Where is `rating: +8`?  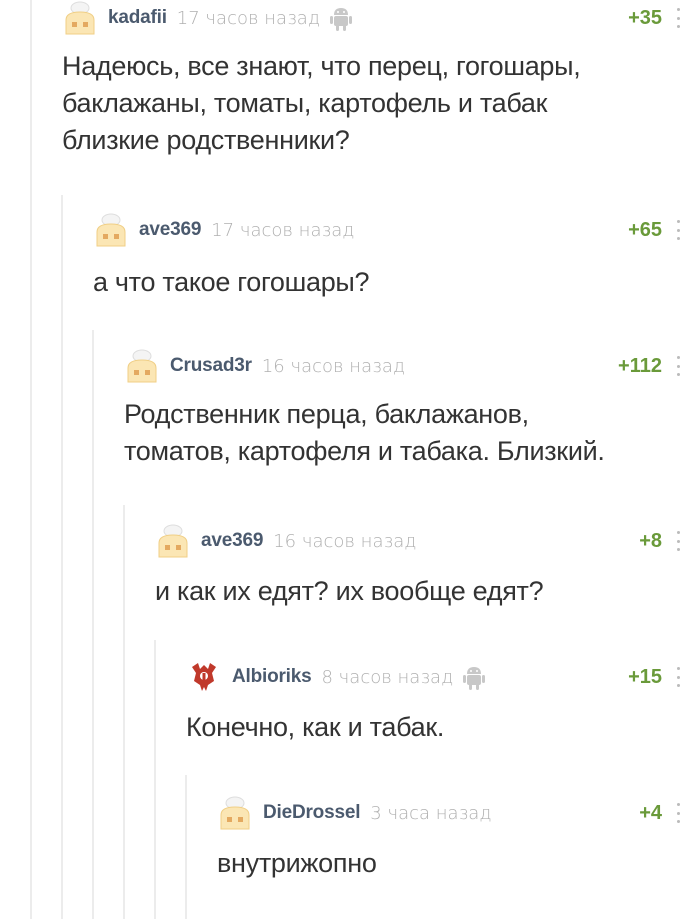
rating: +8 is located at coordinates (650, 541).